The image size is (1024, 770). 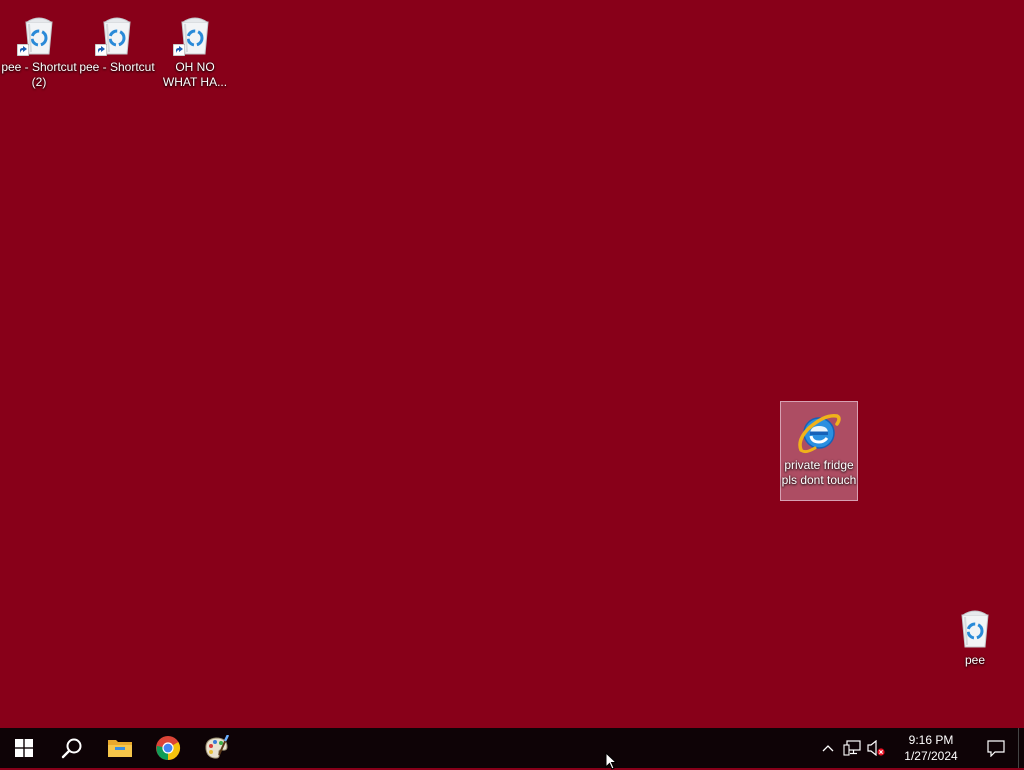 I want to click on taskbar-file-explorer, so click(x=120, y=748).